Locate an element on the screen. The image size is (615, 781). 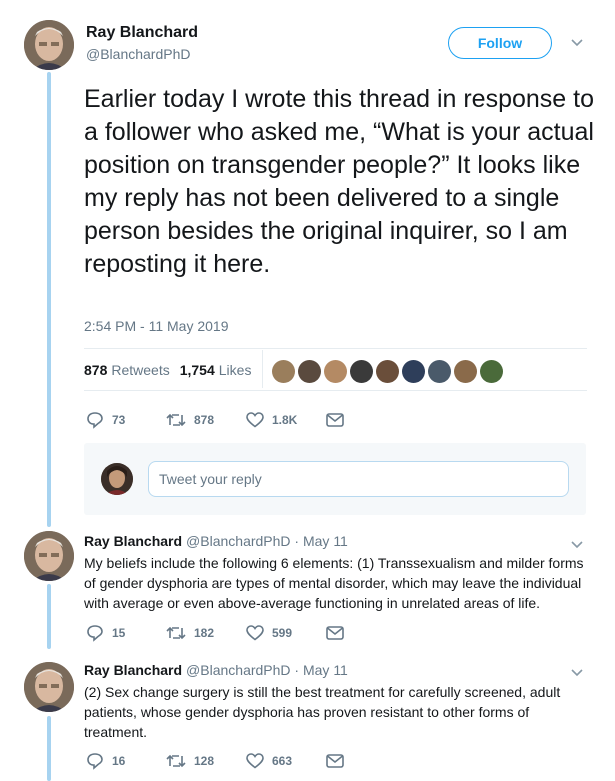
likes-count: 1,754 is located at coordinates (197, 370).